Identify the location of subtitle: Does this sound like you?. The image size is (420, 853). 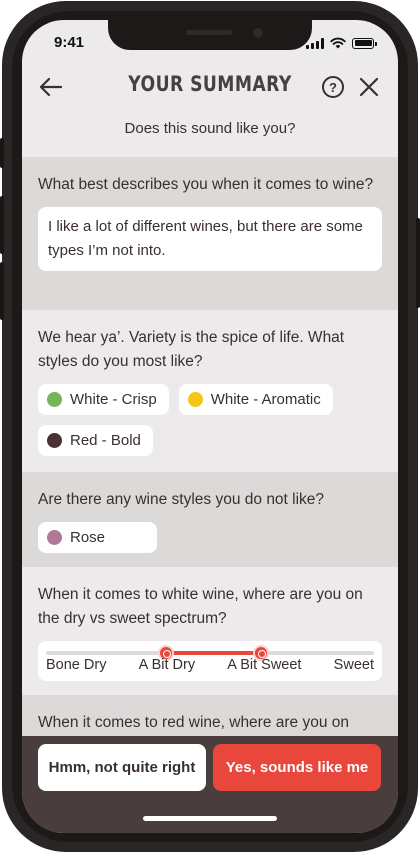
(210, 128).